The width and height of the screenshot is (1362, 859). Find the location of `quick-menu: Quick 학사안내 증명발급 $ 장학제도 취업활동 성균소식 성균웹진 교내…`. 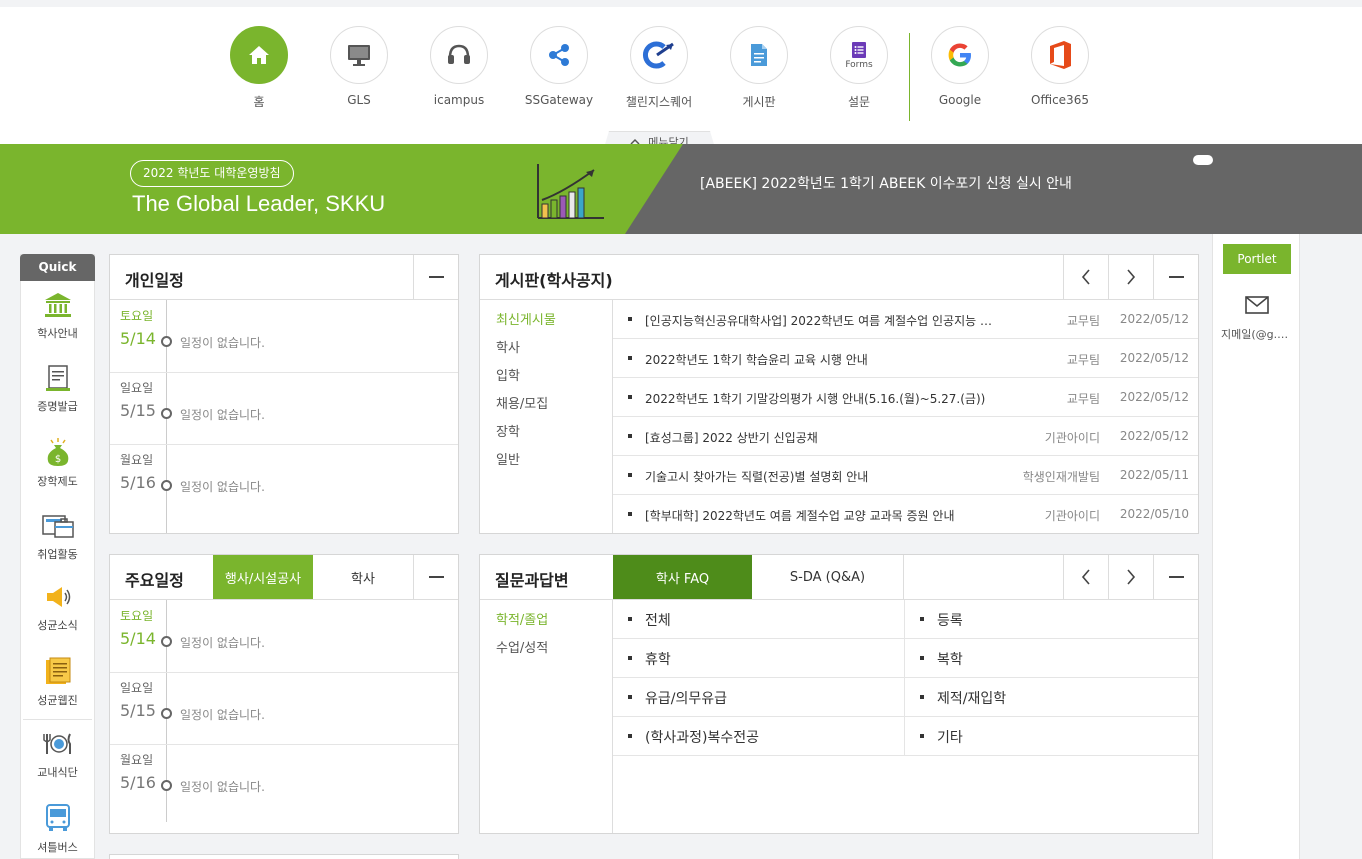

quick-menu: Quick 학사안내 증명발급 $ 장학제도 취업활동 성균소식 성균웹진 교내… is located at coordinates (57, 556).